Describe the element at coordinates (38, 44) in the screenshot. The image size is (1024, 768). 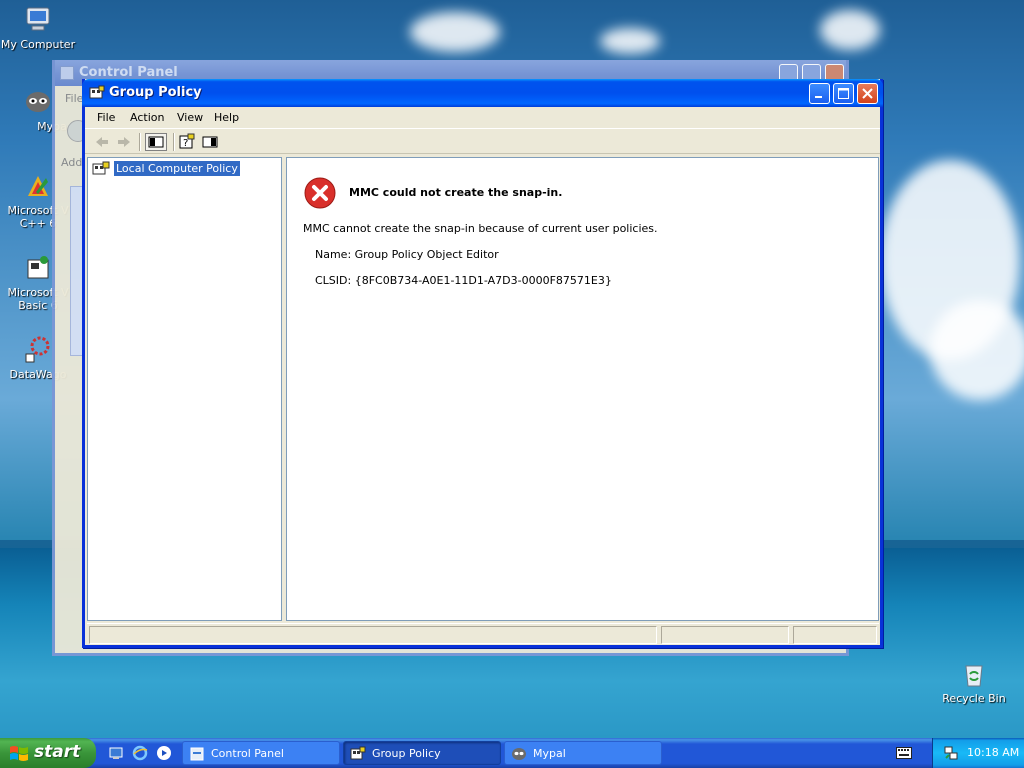
I see `desktop-icon-label: My Computer` at that location.